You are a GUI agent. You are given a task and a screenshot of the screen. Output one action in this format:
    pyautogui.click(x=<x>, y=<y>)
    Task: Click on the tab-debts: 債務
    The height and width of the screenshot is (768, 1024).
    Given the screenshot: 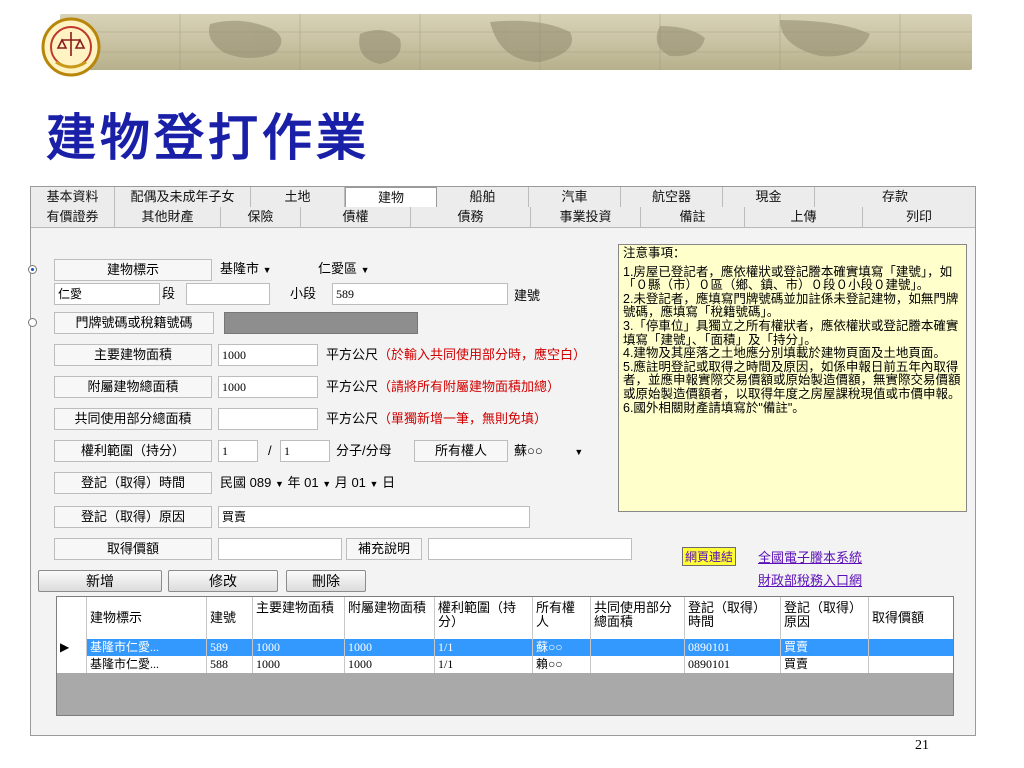 What is the action you would take?
    pyautogui.click(x=471, y=217)
    